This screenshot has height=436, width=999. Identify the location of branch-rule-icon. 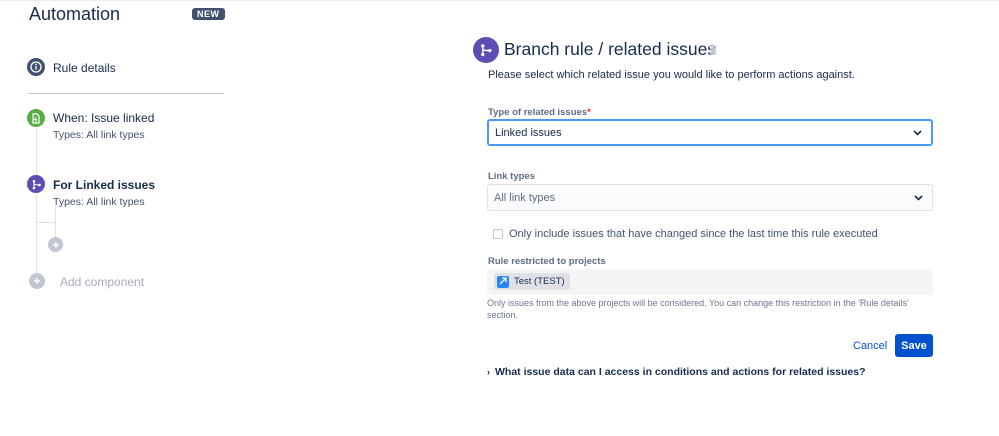
(486, 50).